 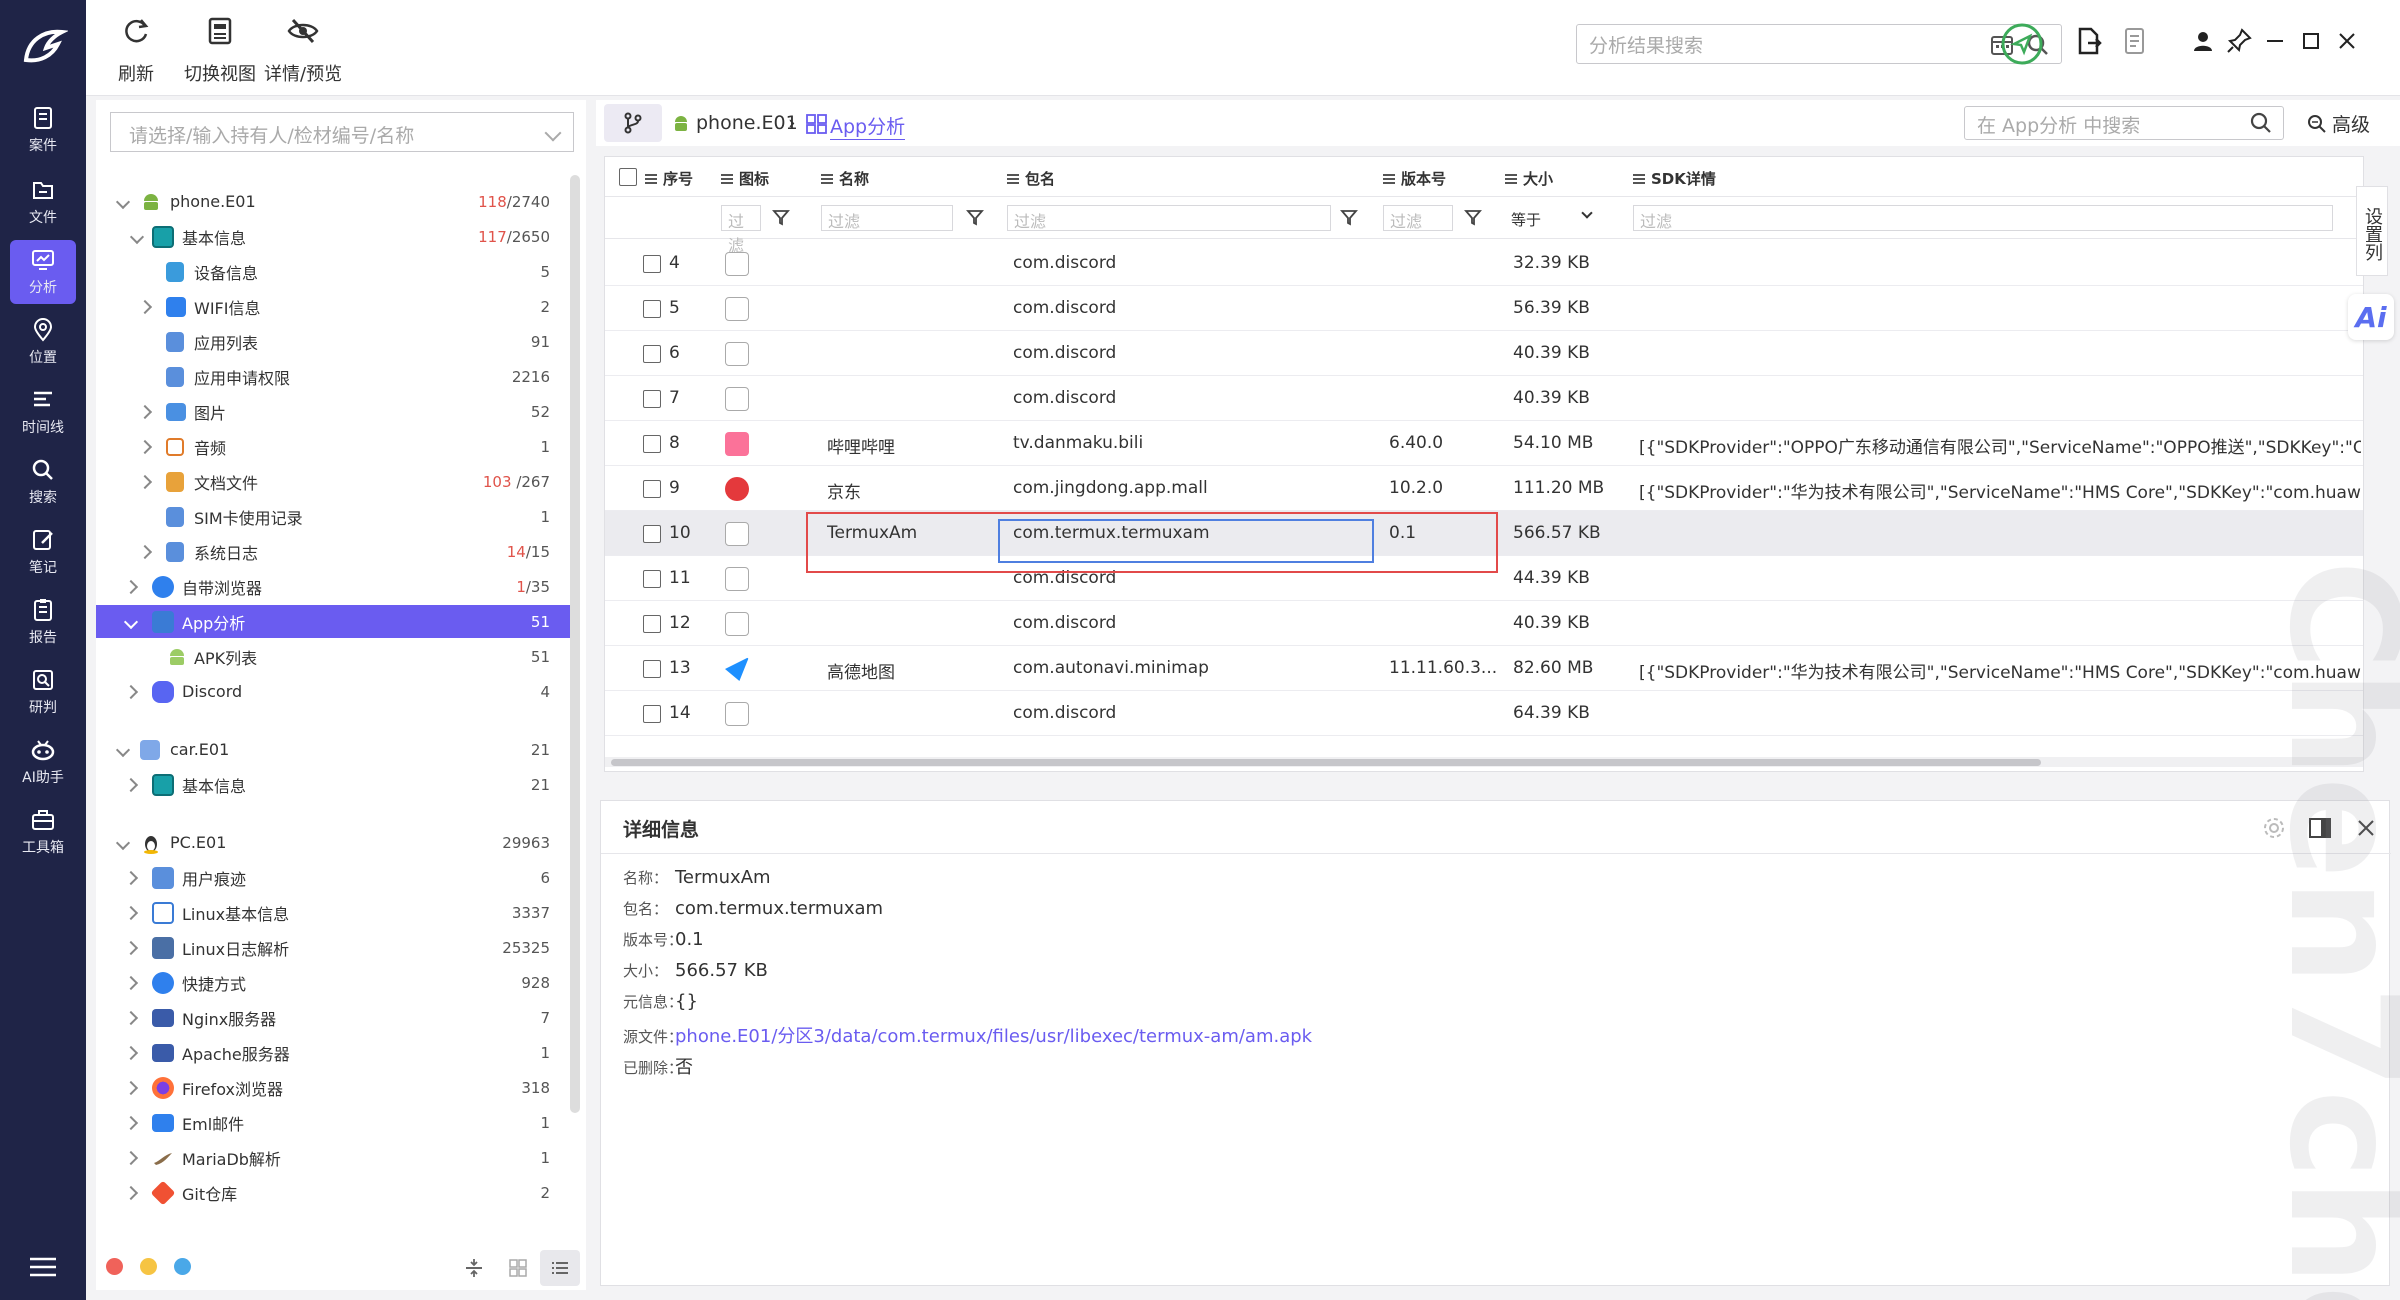 What do you see at coordinates (342, 132) in the screenshot?
I see `holder-select: 请选择/输入持有人/检材编号/名称` at bounding box center [342, 132].